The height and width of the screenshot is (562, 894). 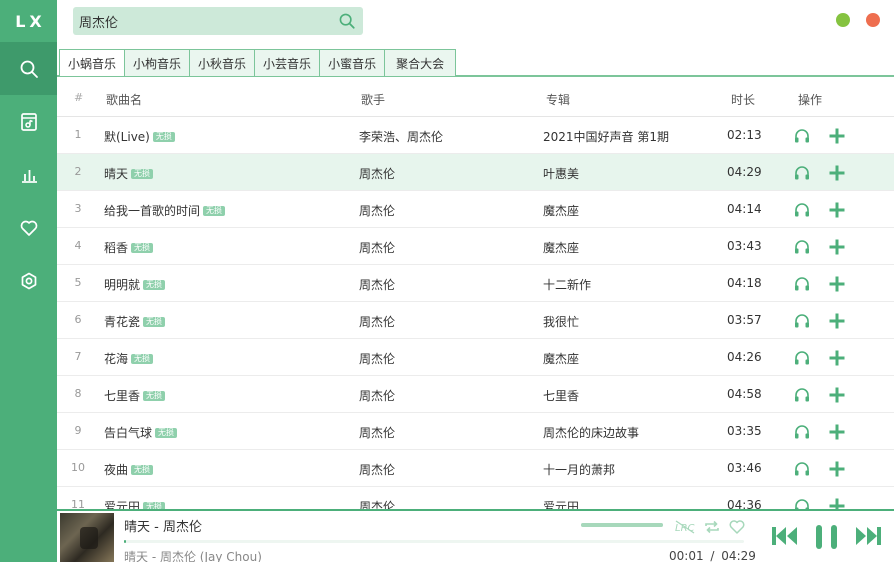 I want to click on table-row: 4 稻香 无损 周杰伦 魔杰座 03:43, so click(x=475, y=246).